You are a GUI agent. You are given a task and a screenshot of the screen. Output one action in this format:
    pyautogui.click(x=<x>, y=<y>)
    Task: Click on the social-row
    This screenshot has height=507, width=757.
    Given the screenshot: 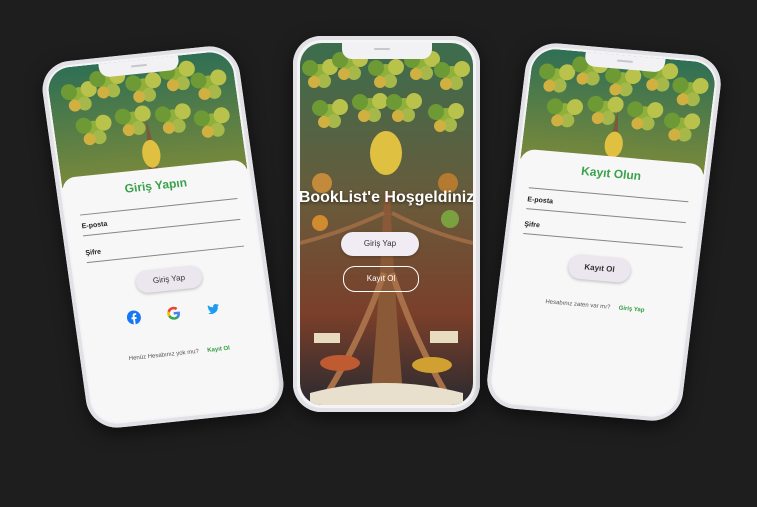 What is the action you would take?
    pyautogui.click(x=173, y=313)
    